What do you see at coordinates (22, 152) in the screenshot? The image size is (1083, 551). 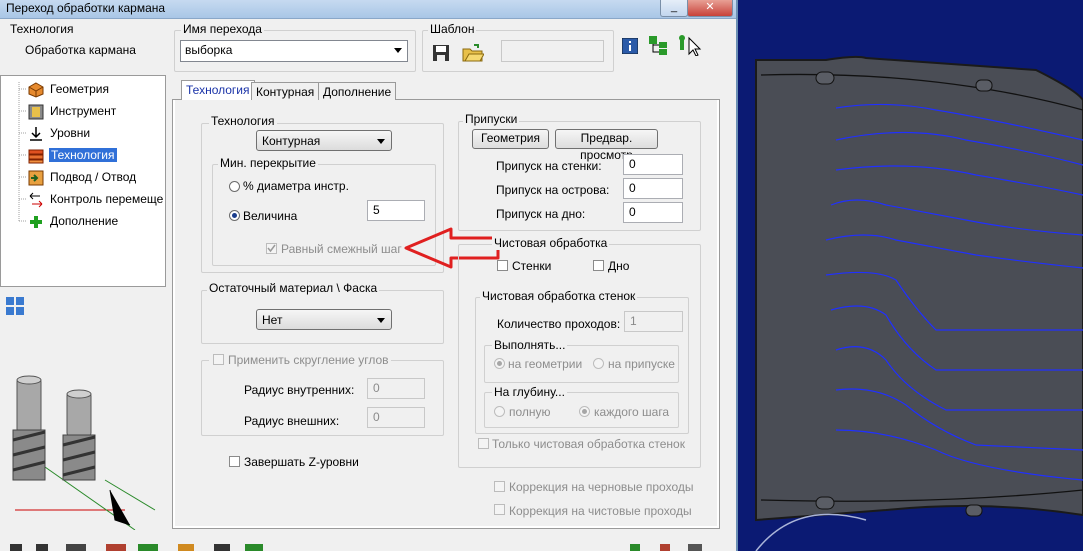 I see `tree-lines` at bounding box center [22, 152].